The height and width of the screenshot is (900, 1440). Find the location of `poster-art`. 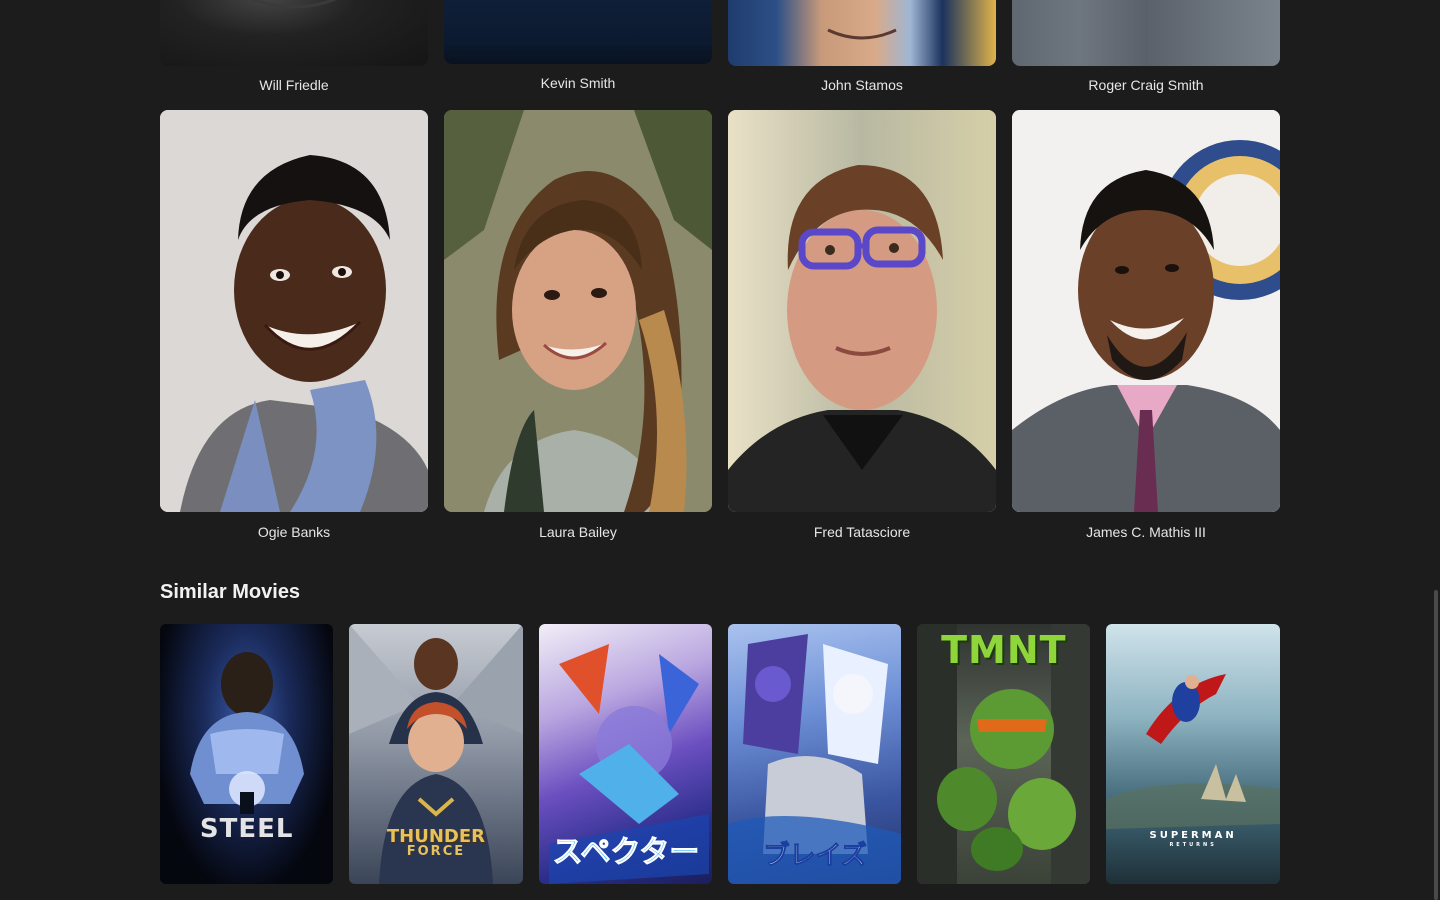

poster-art is located at coordinates (247, 733).